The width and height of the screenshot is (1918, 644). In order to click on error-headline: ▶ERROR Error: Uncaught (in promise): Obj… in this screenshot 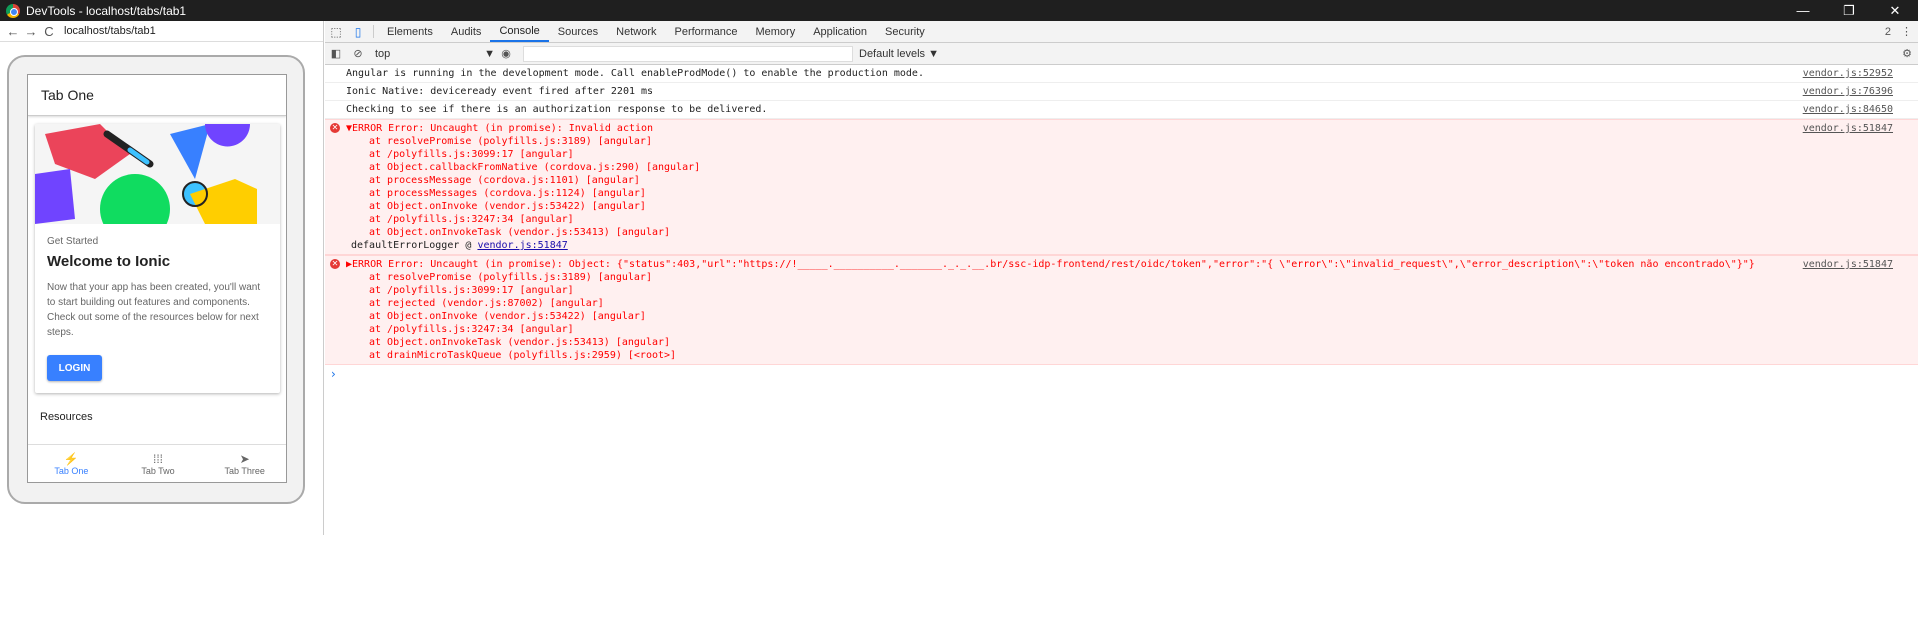, I will do `click(1132, 264)`.